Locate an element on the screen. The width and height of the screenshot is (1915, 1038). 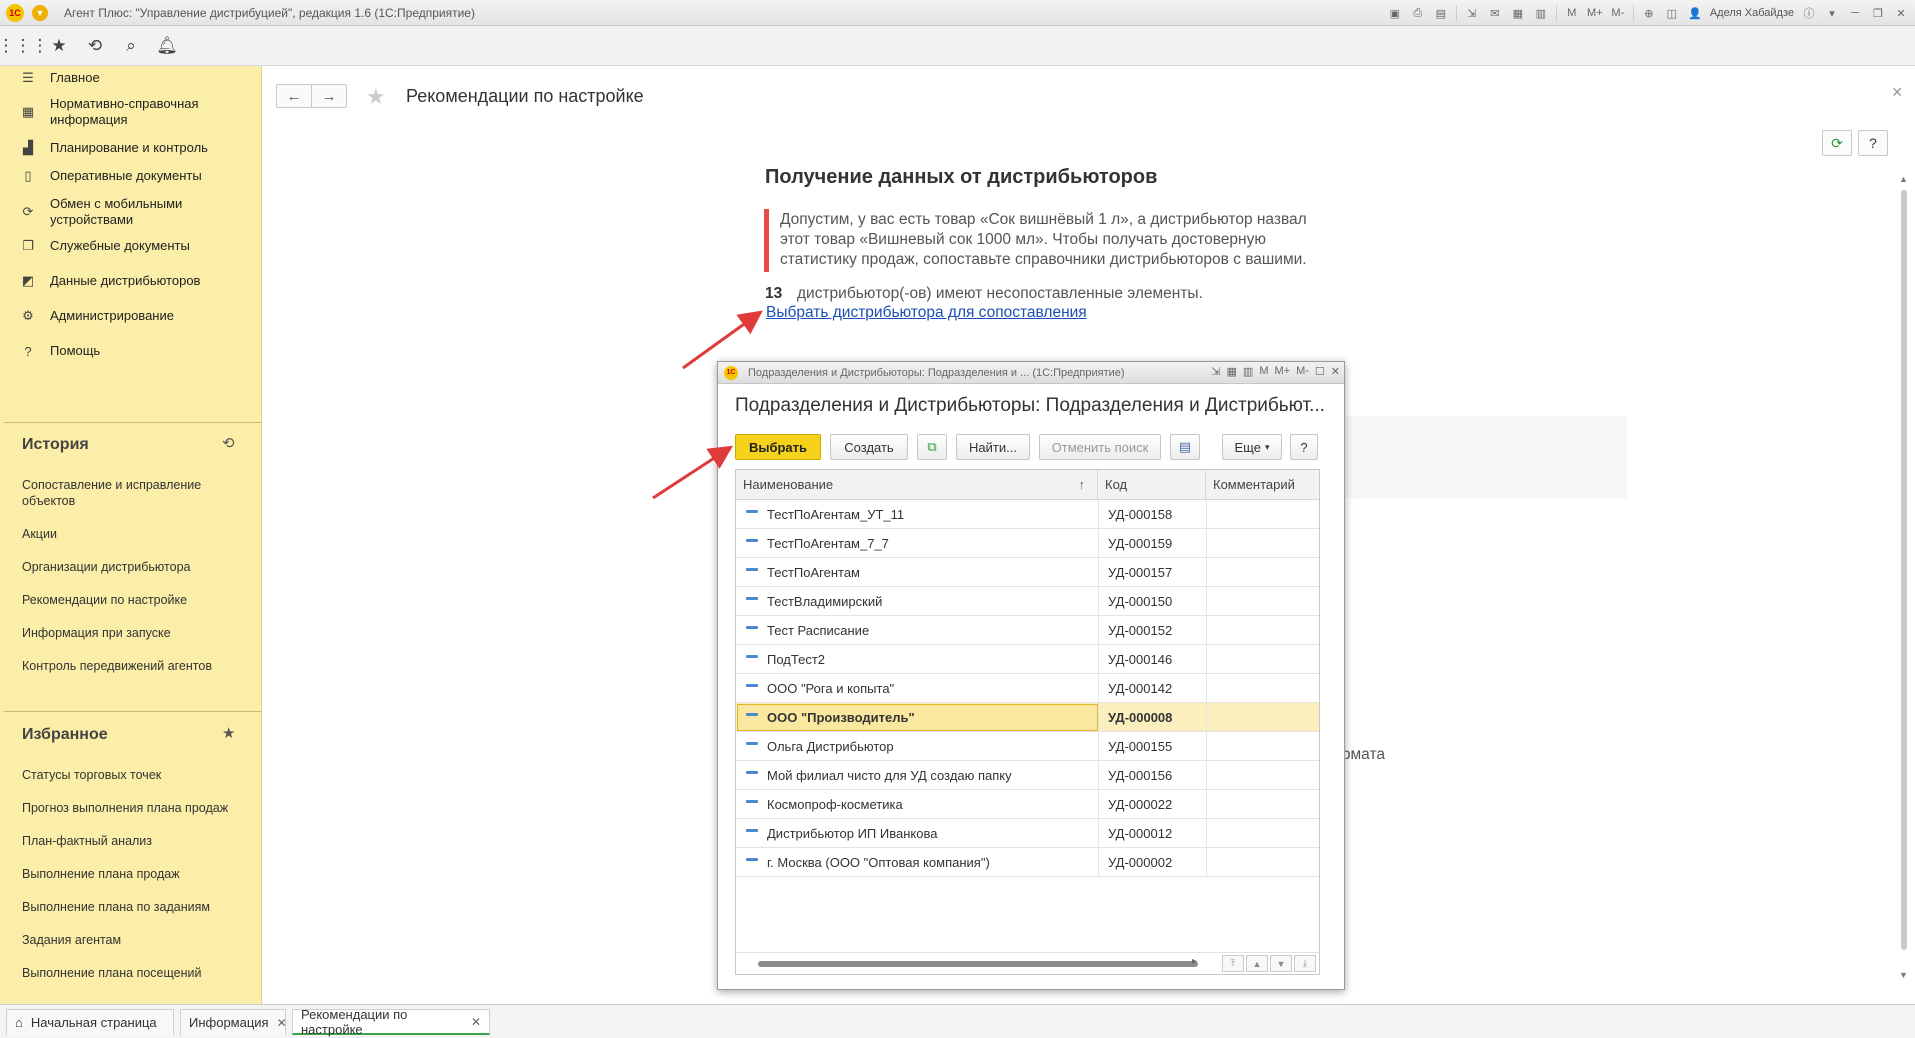
apps-grid-icon: ⋮⋮⋮ is located at coordinates (24, 46).